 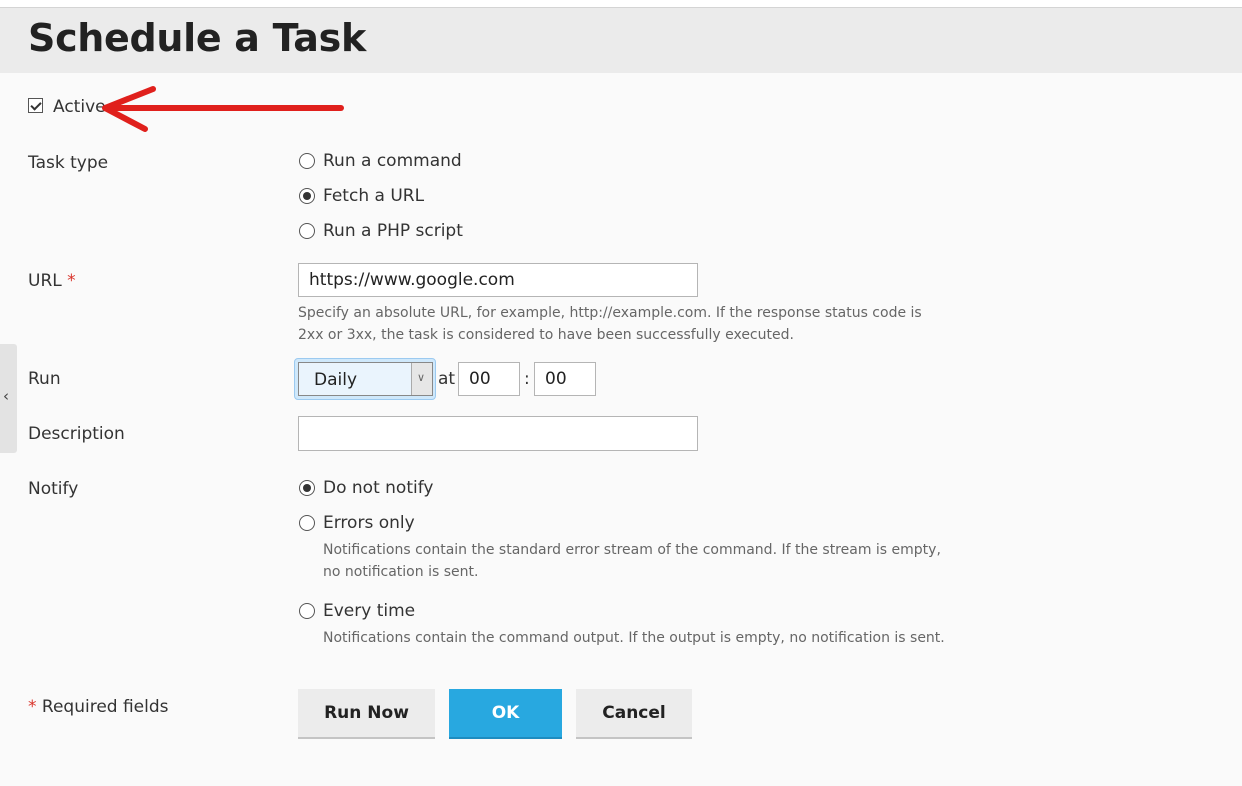 What do you see at coordinates (76, 434) in the screenshot?
I see `description-label: Description` at bounding box center [76, 434].